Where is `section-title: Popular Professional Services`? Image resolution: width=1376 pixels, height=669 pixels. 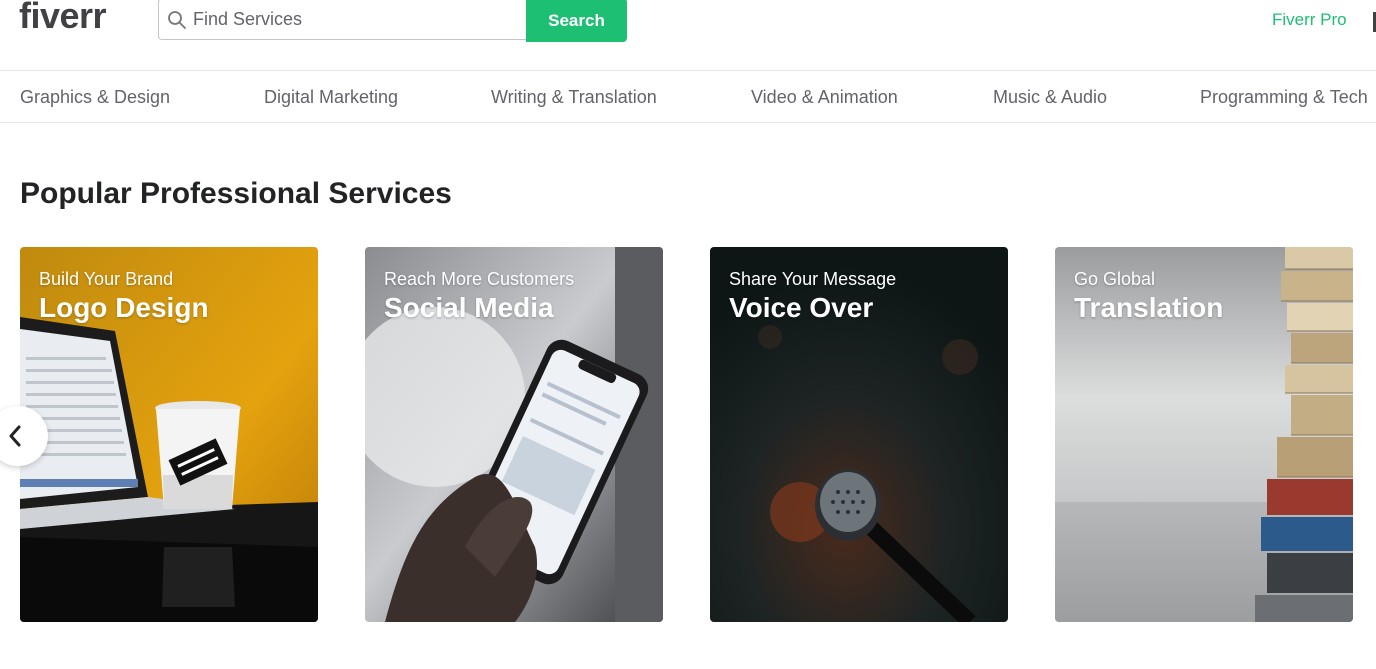 section-title: Popular Professional Services is located at coordinates (236, 193).